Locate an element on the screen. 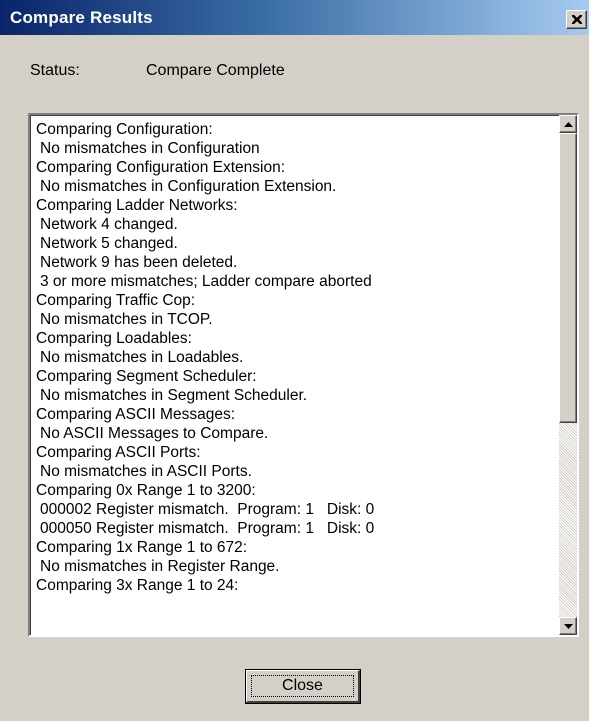 The width and height of the screenshot is (589, 721). status-label: Status: is located at coordinates (55, 70).